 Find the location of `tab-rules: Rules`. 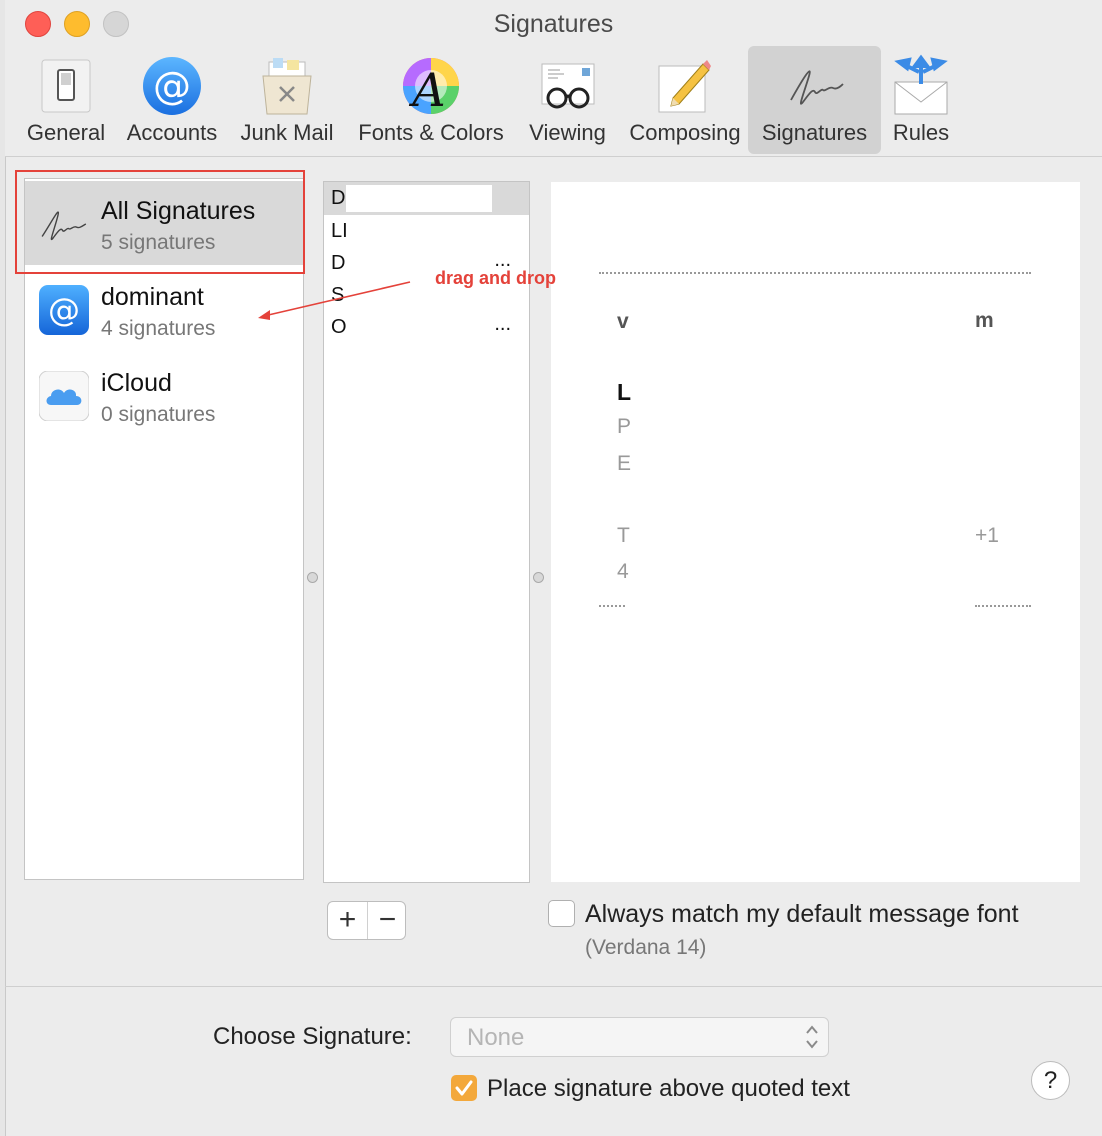

tab-rules: Rules is located at coordinates (921, 100).